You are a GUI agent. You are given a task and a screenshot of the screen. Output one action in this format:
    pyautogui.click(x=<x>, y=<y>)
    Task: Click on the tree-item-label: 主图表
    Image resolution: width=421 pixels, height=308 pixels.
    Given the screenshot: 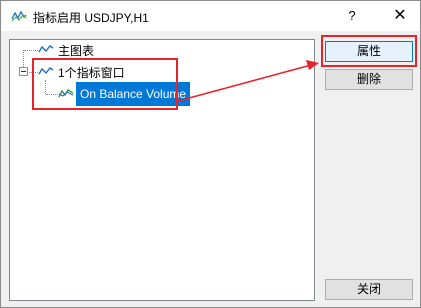 What is the action you would take?
    pyautogui.click(x=76, y=51)
    